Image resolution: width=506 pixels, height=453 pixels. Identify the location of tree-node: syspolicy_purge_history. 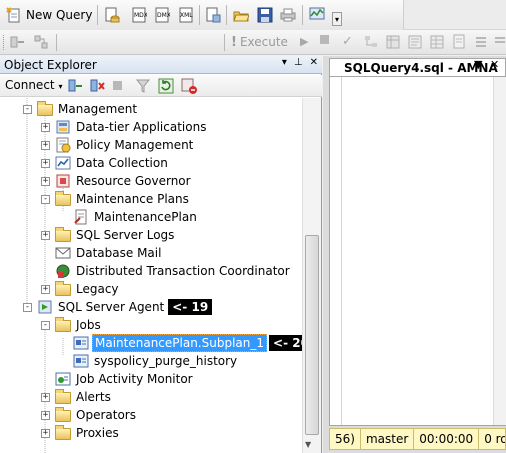
(156, 361).